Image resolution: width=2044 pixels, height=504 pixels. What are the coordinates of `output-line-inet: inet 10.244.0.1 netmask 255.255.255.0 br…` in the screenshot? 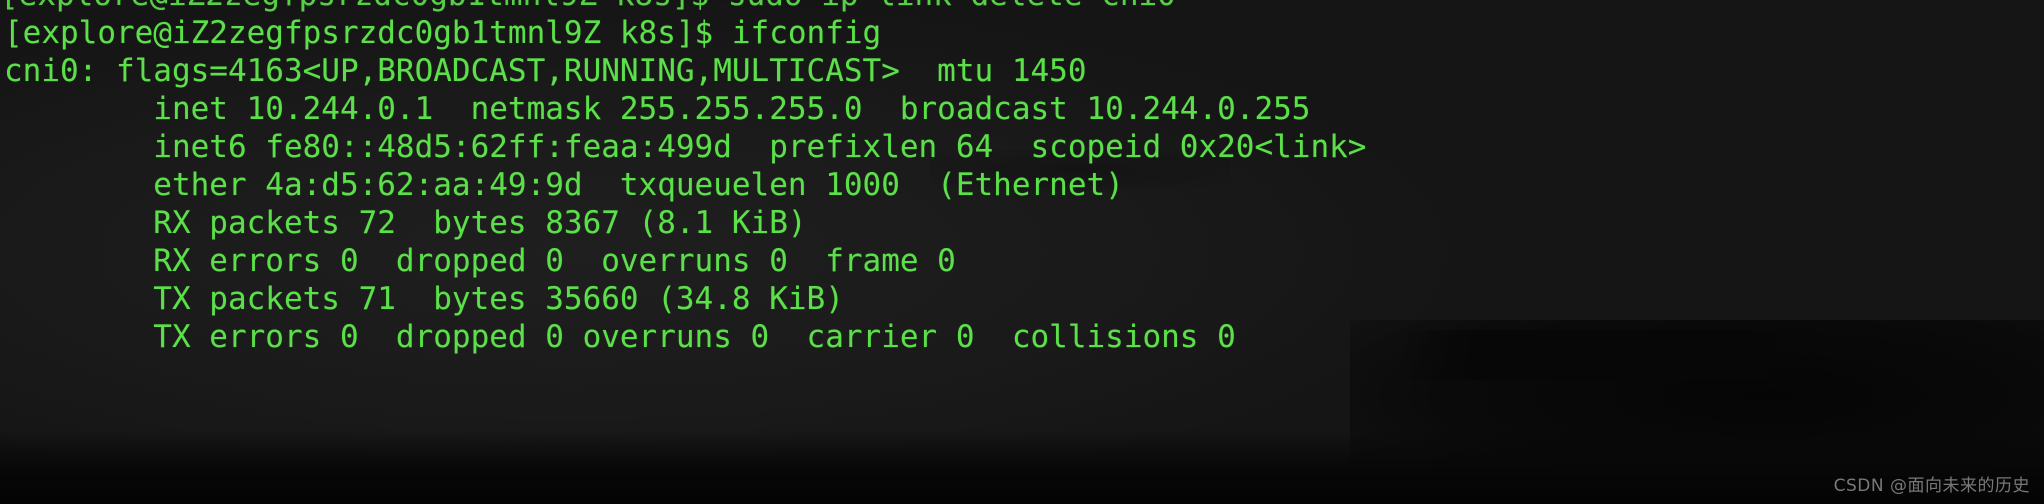 It's located at (657, 109).